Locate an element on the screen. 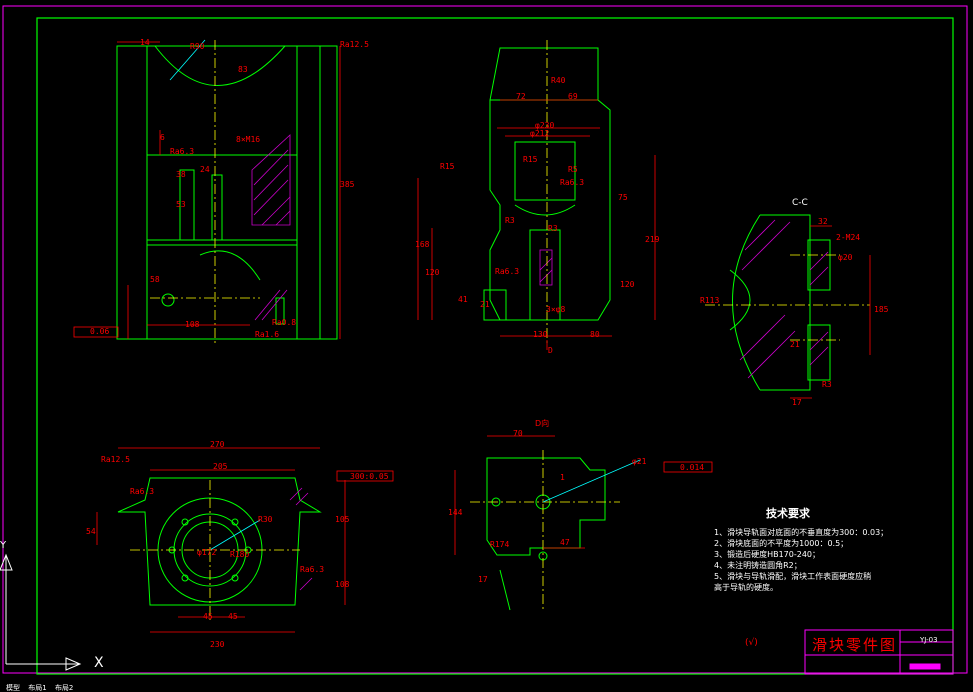 The width and height of the screenshot is (973, 692). dimension-text: R174 is located at coordinates (500, 544).